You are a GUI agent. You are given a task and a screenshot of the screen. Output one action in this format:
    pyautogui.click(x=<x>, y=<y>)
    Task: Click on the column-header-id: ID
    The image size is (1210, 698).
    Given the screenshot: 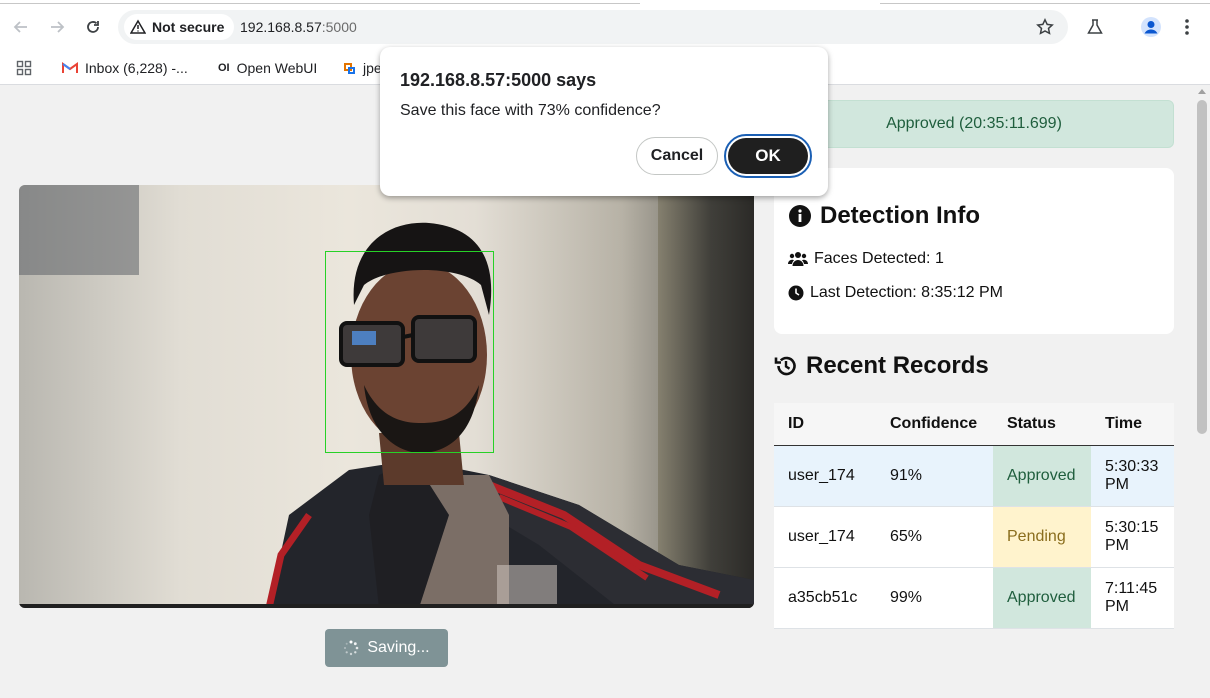 What is the action you would take?
    pyautogui.click(x=825, y=424)
    